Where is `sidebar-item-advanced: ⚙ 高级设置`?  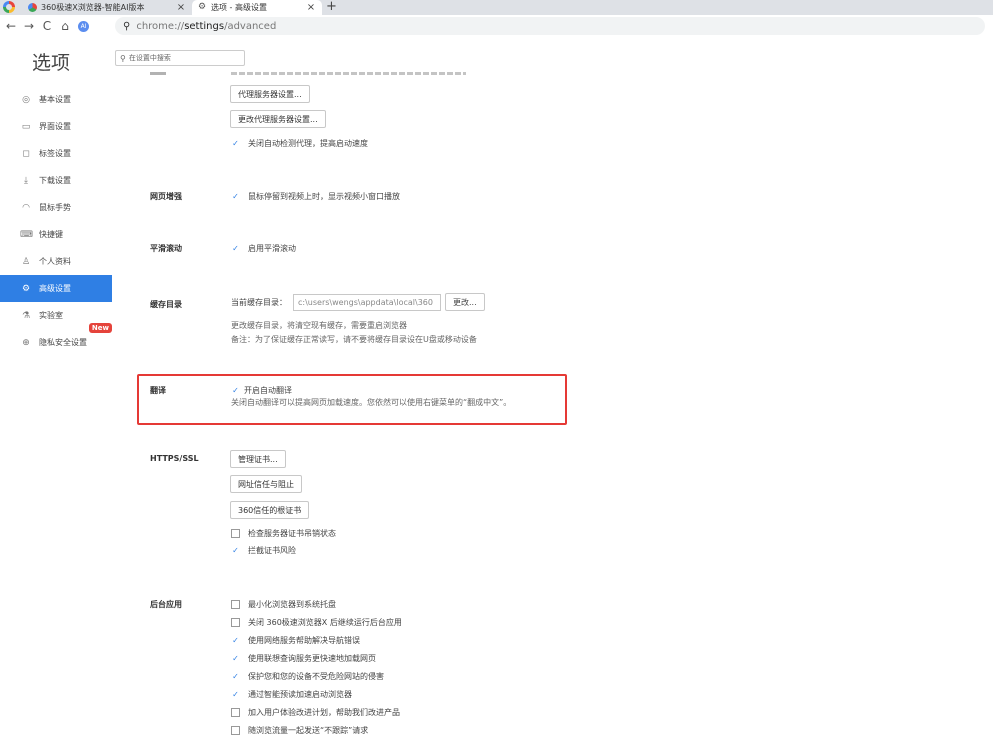 sidebar-item-advanced: ⚙ 高级设置 is located at coordinates (56, 288).